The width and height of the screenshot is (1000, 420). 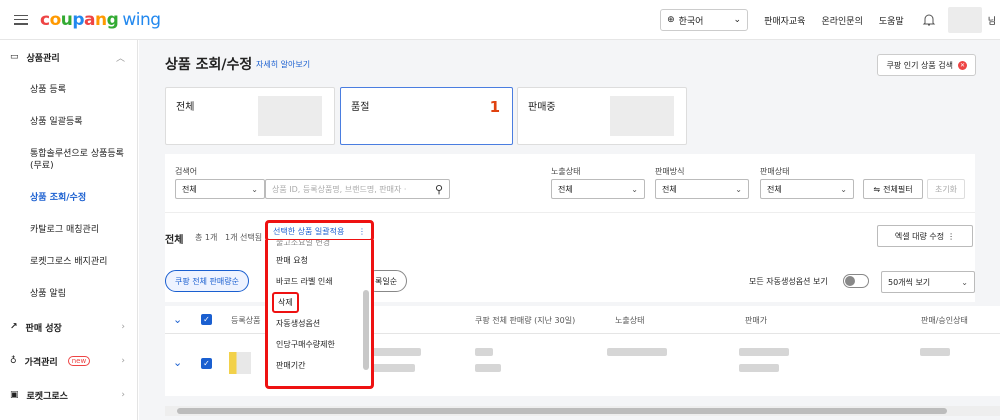 What do you see at coordinates (220, 189) in the screenshot?
I see `search-scope-select: 전체 ⌄` at bounding box center [220, 189].